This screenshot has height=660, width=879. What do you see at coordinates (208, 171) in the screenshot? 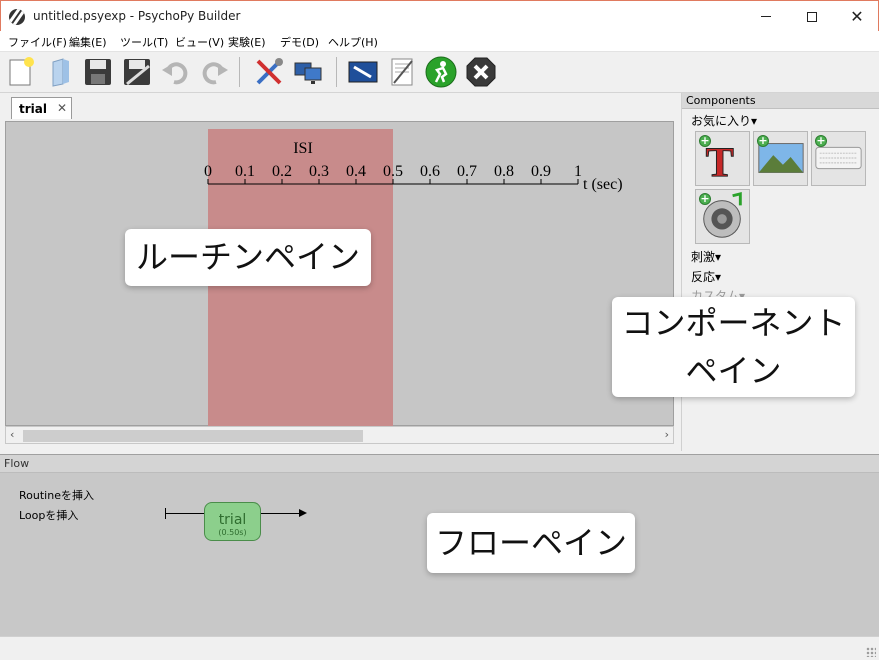
I see `axis-tick-label: 0` at bounding box center [208, 171].